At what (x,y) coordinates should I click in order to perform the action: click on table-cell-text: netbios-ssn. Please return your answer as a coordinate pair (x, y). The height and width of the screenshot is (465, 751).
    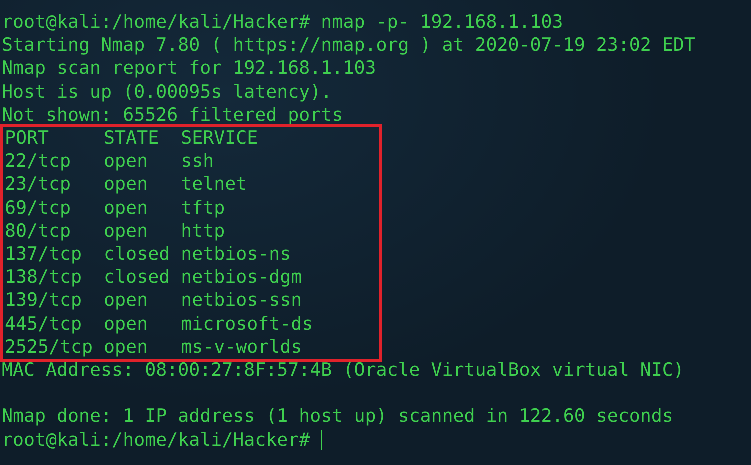
    Looking at the image, I should click on (242, 301).